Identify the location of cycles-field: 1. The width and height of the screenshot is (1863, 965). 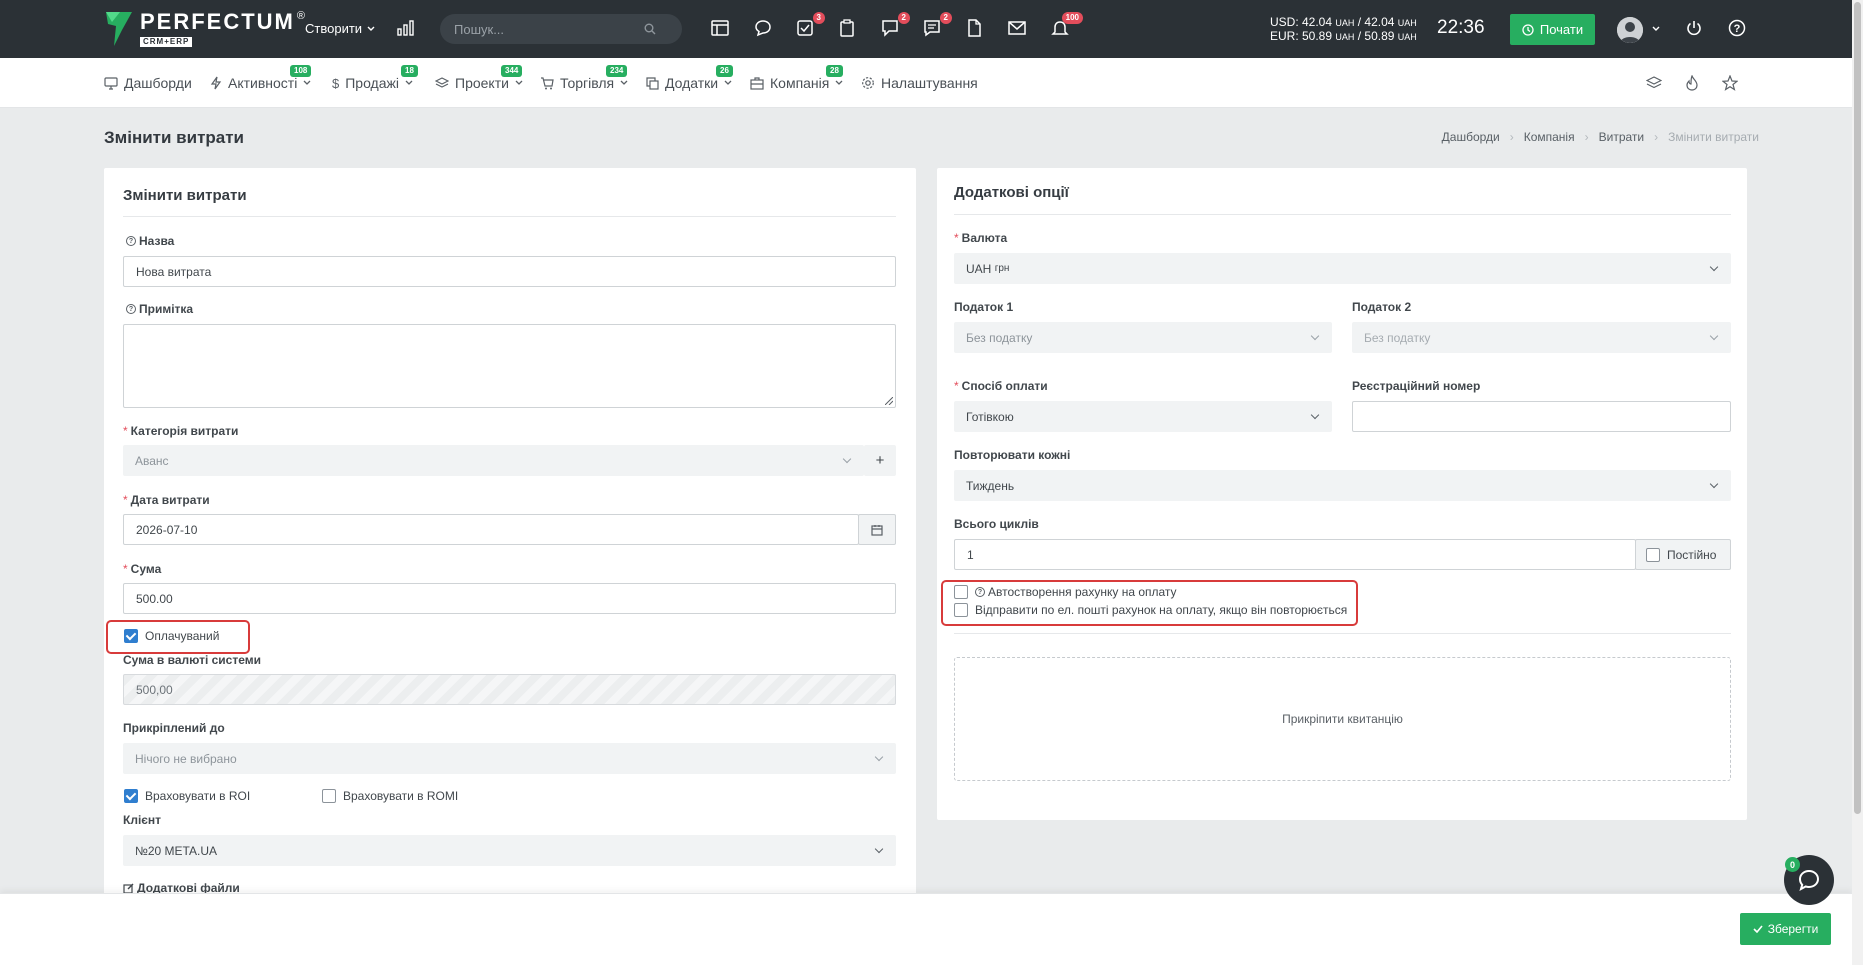
(1295, 554).